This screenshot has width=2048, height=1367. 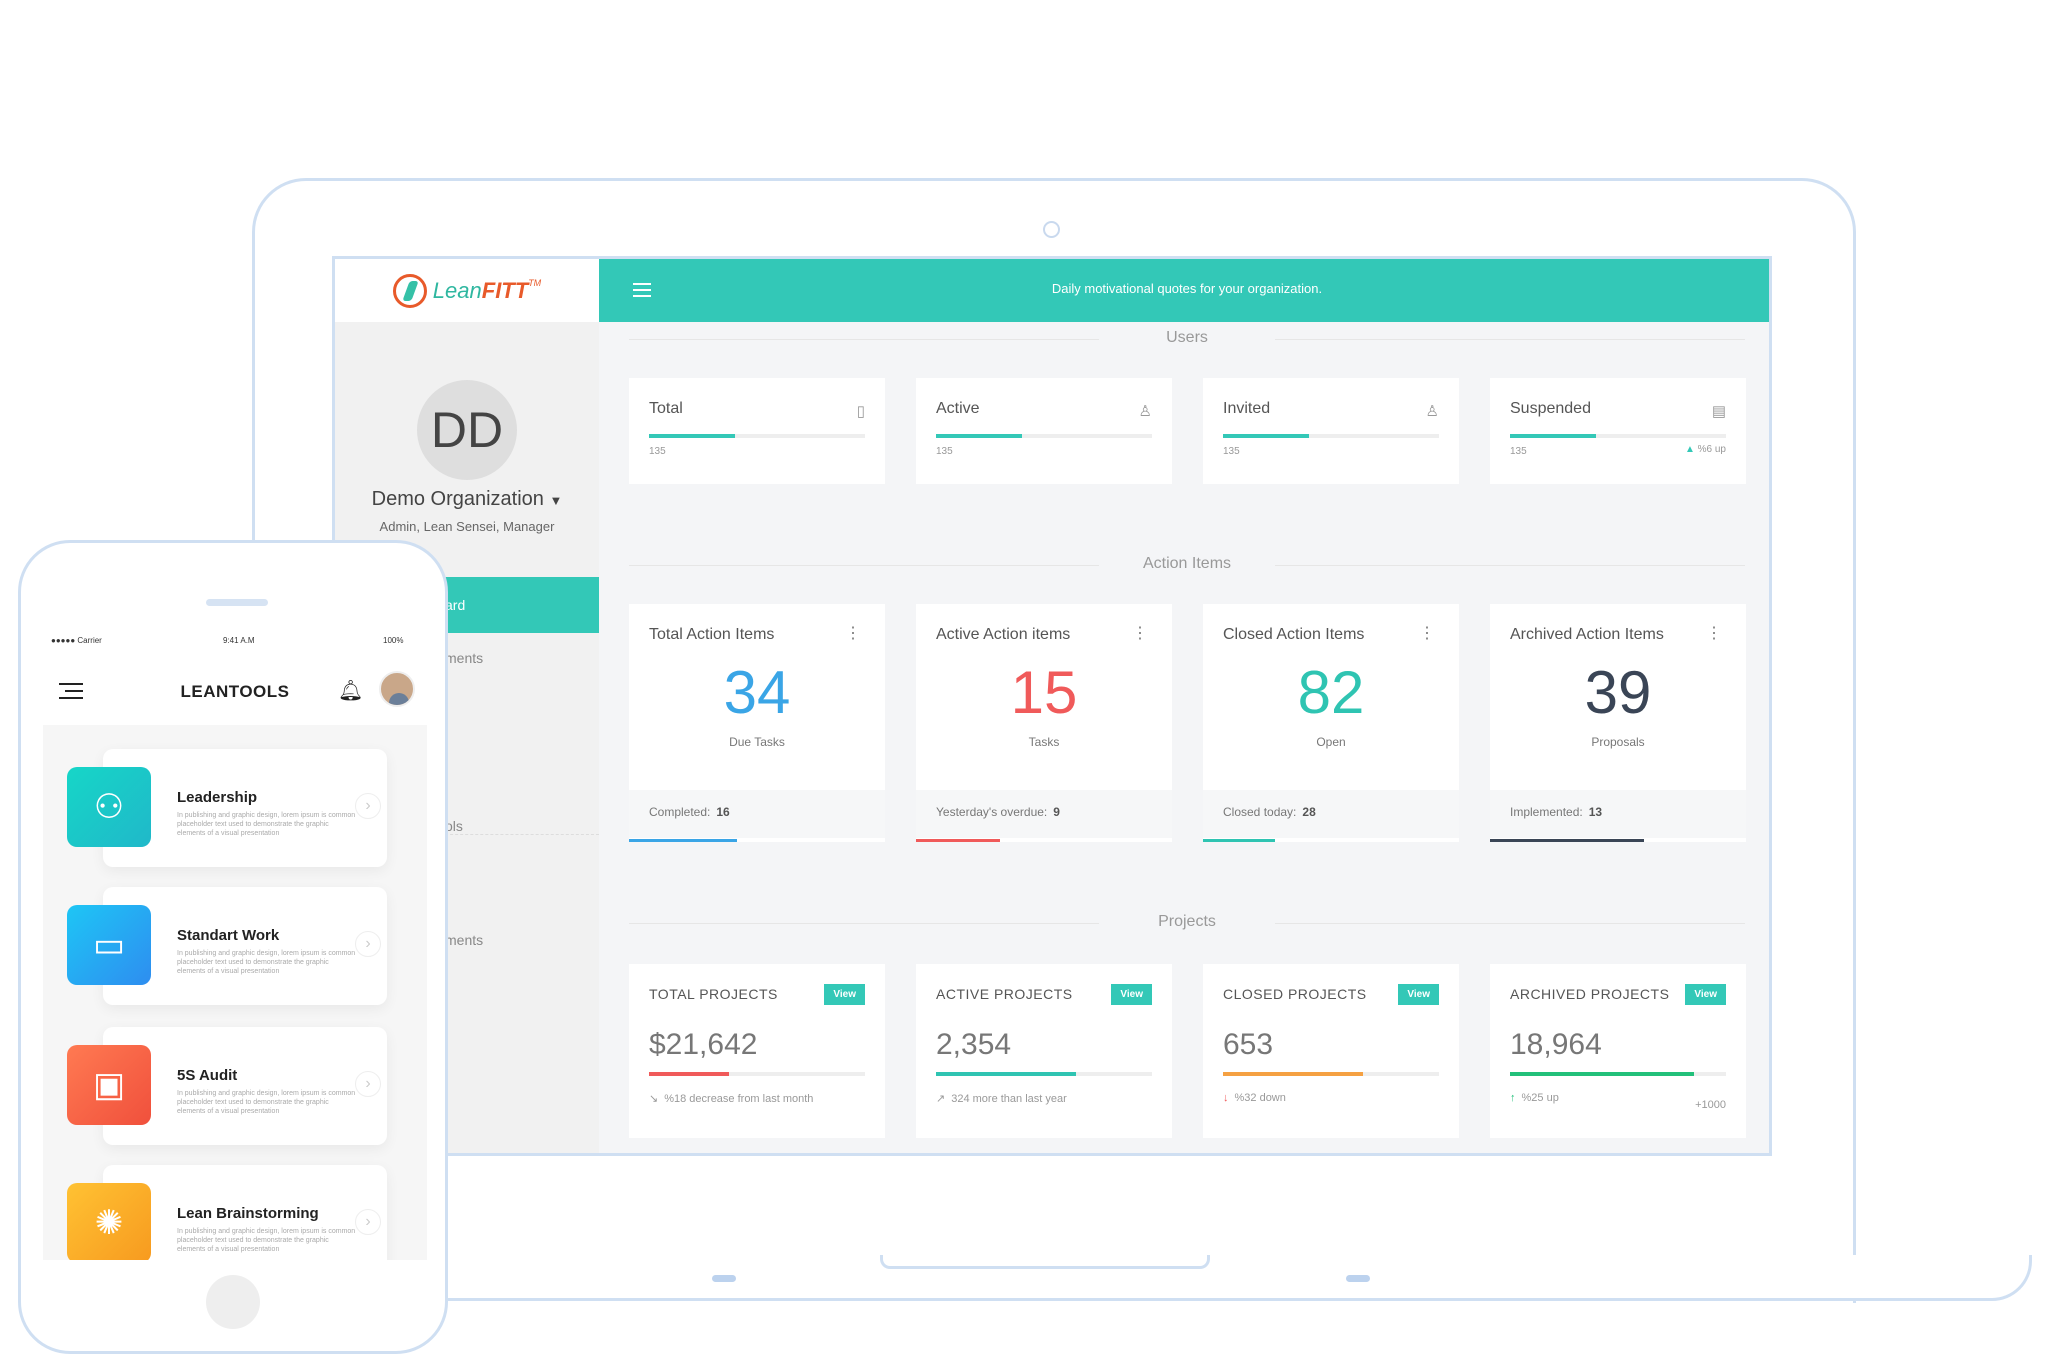 I want to click on phone-speaker, so click(x=237, y=602).